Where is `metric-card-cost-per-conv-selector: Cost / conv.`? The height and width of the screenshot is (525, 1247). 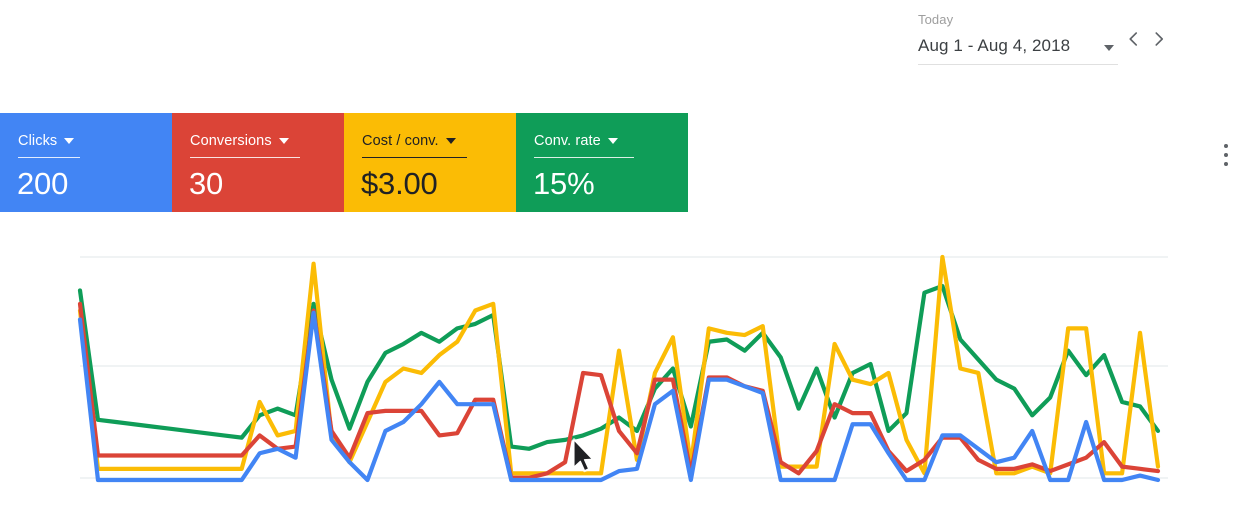 metric-card-cost-per-conv-selector: Cost / conv. is located at coordinates (409, 143).